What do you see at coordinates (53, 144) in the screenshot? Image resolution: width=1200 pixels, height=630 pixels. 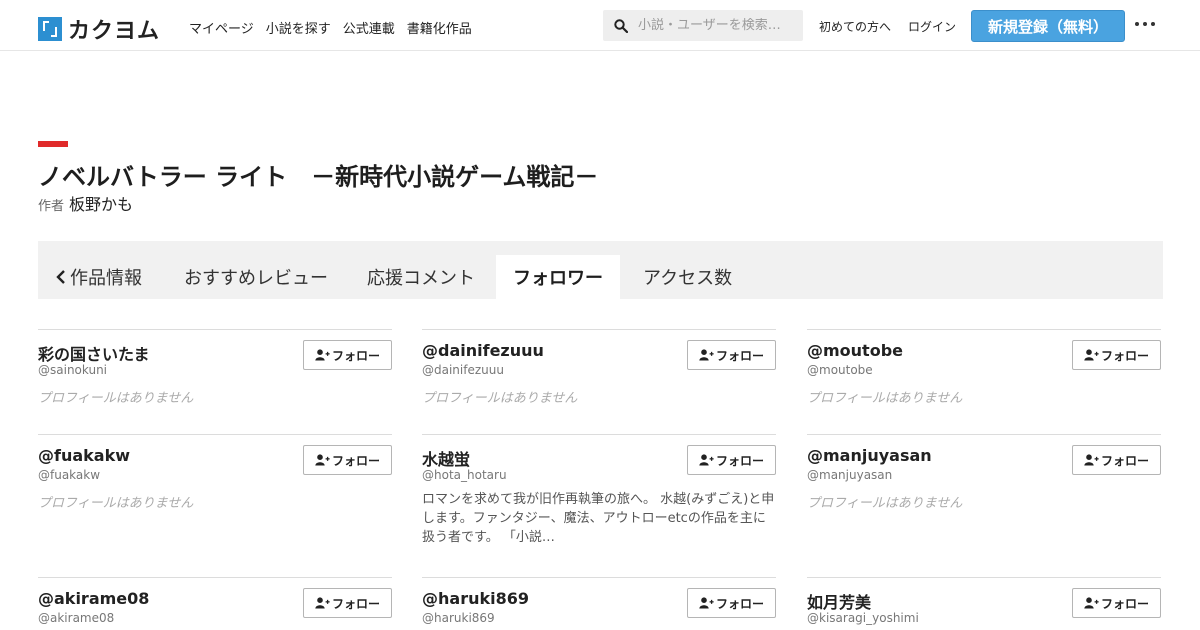 I see `title-accent-bar` at bounding box center [53, 144].